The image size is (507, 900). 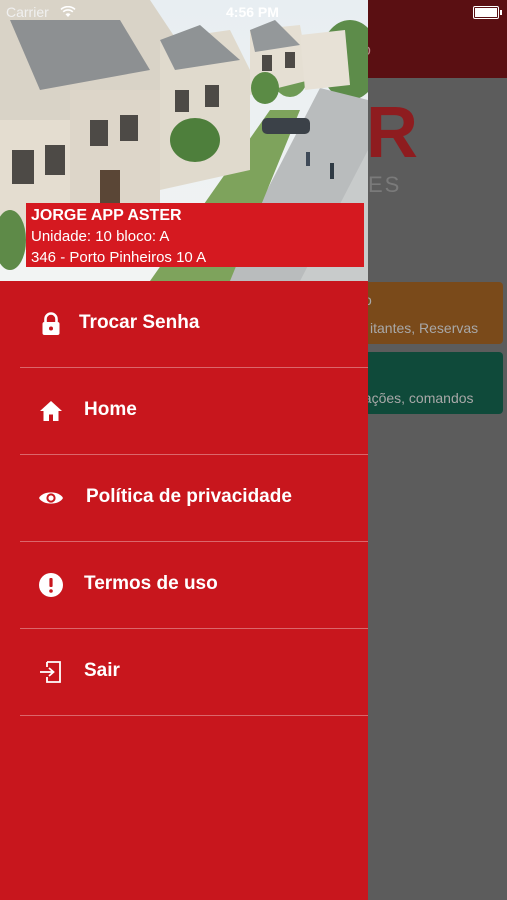 I want to click on menu-label: Política de privacidade, so click(x=189, y=496).